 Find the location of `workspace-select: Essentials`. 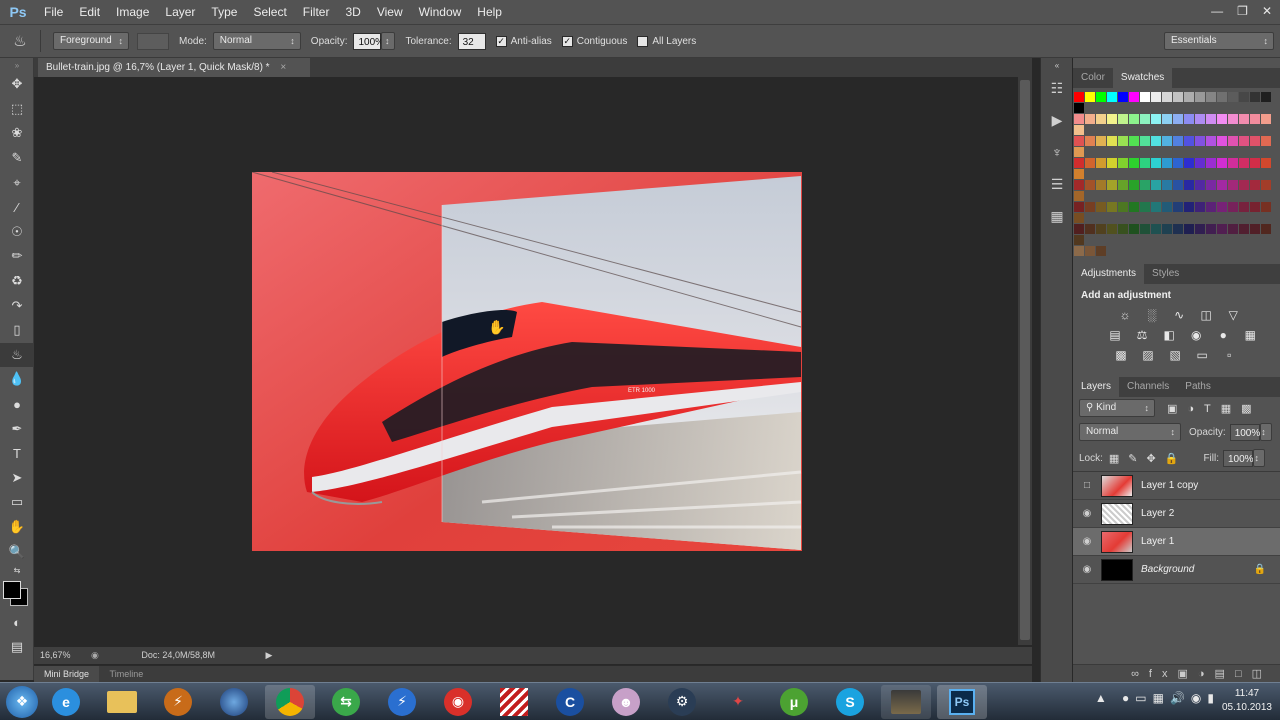

workspace-select: Essentials is located at coordinates (1219, 41).